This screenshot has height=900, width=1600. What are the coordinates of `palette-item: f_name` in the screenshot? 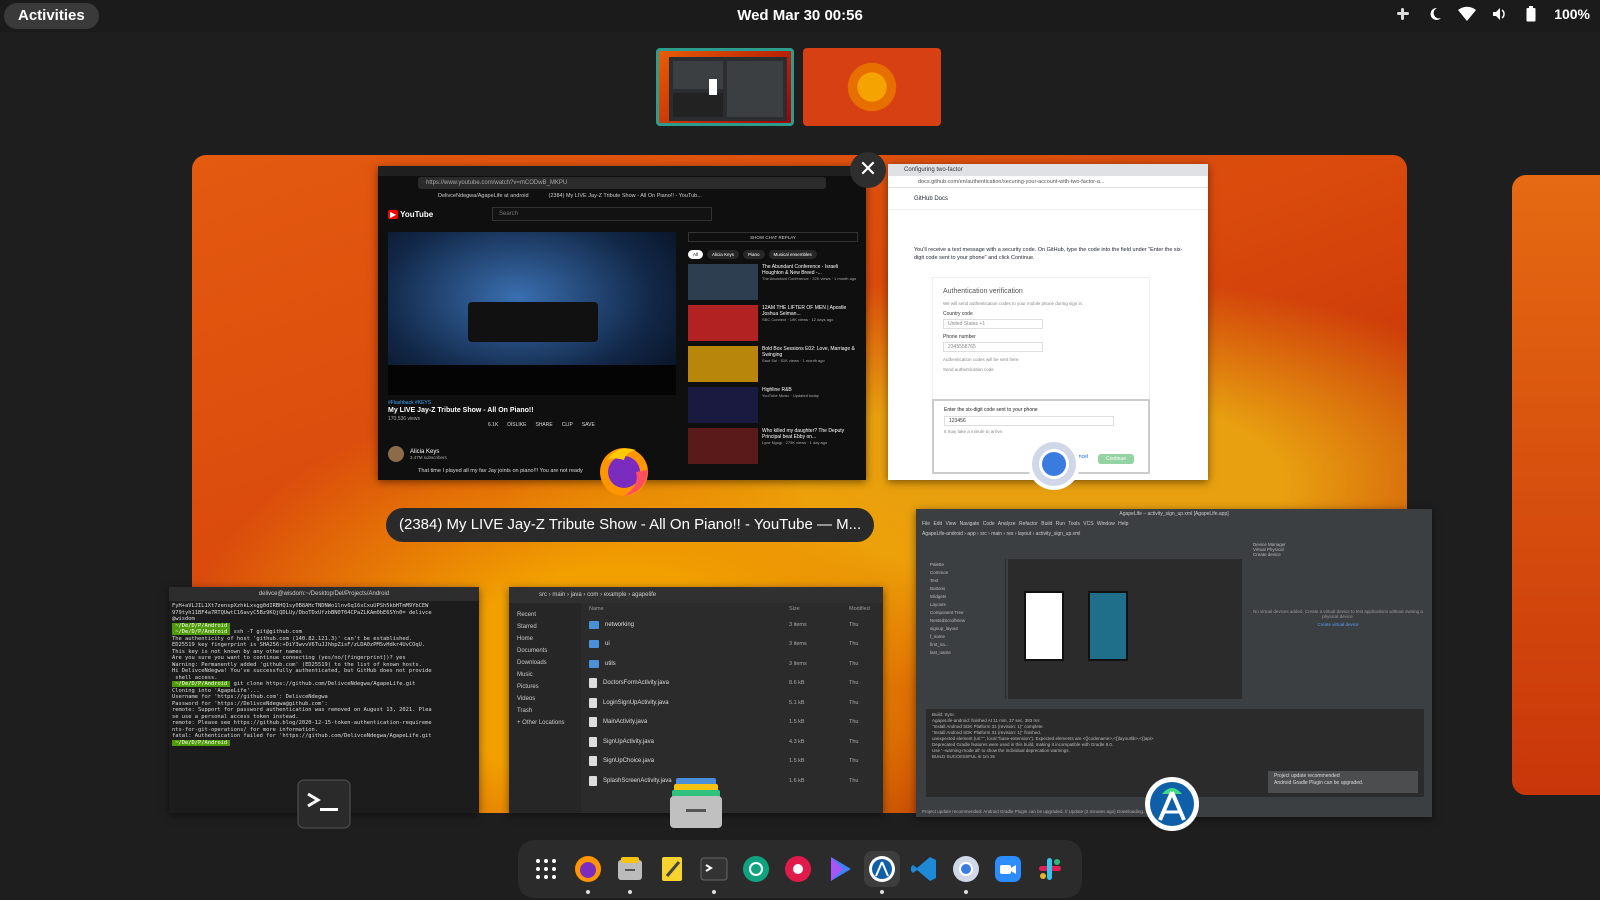 It's located at (965, 637).